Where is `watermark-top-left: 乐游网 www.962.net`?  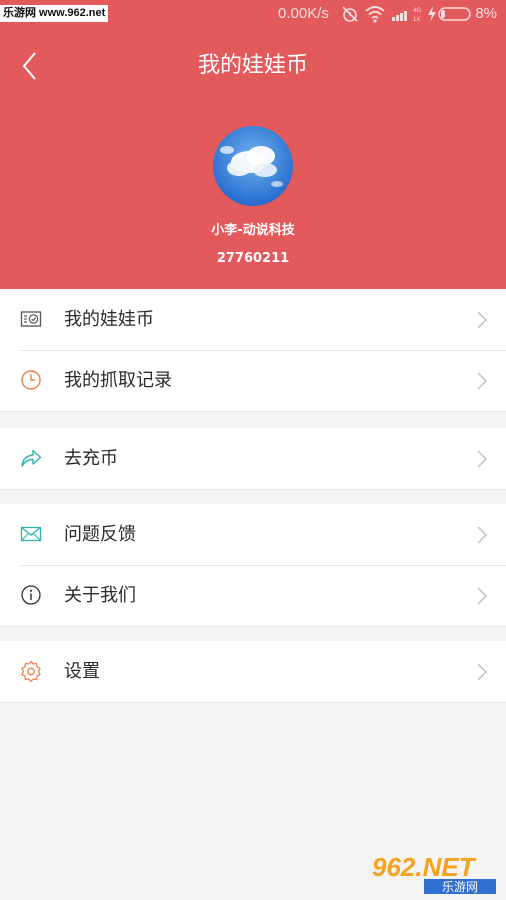 watermark-top-left: 乐游网 www.962.net is located at coordinates (54, 13).